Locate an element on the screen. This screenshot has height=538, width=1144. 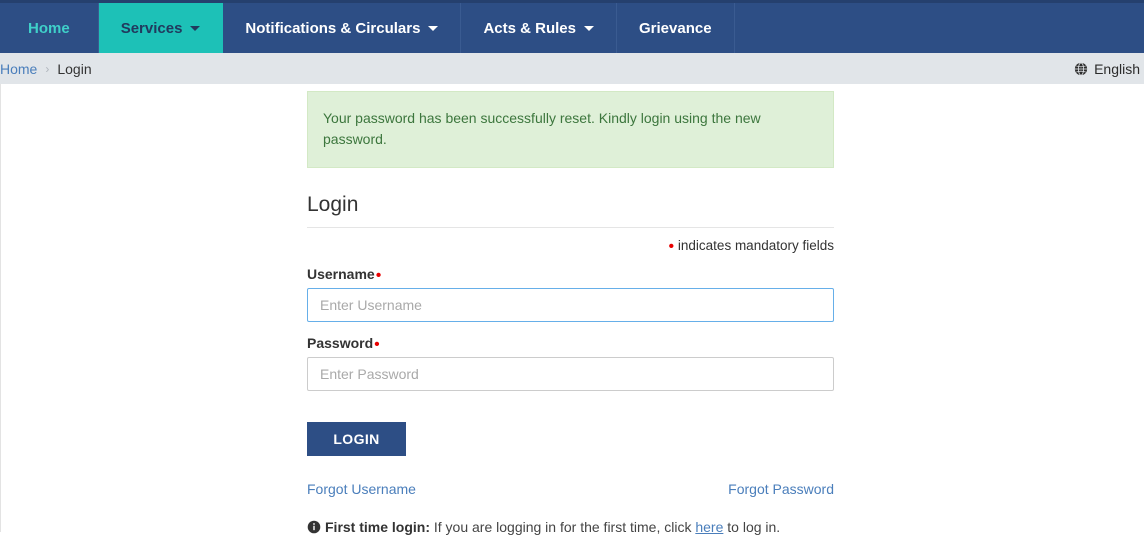
nav-item-acts-rules: Acts & Rules is located at coordinates (539, 28).